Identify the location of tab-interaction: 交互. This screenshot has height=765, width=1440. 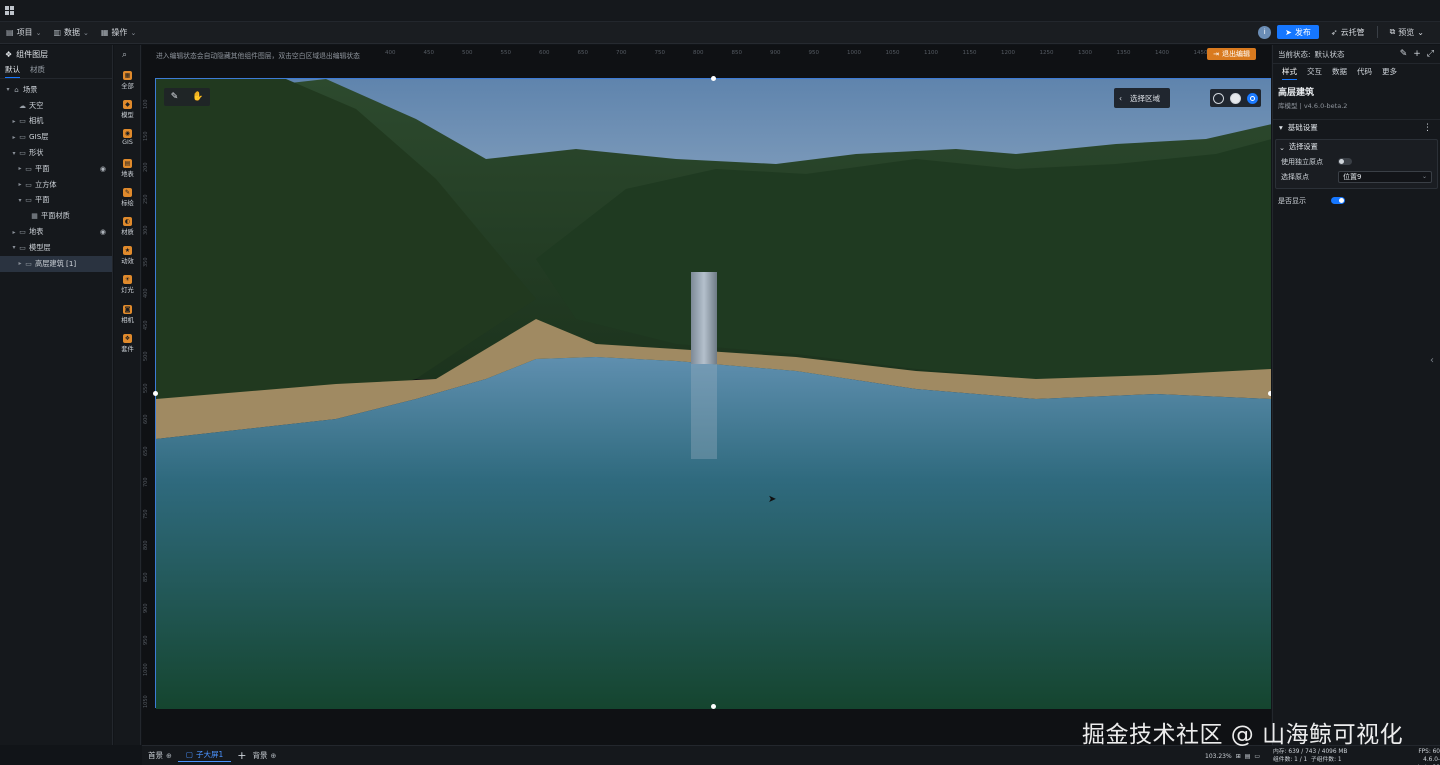
(1314, 72).